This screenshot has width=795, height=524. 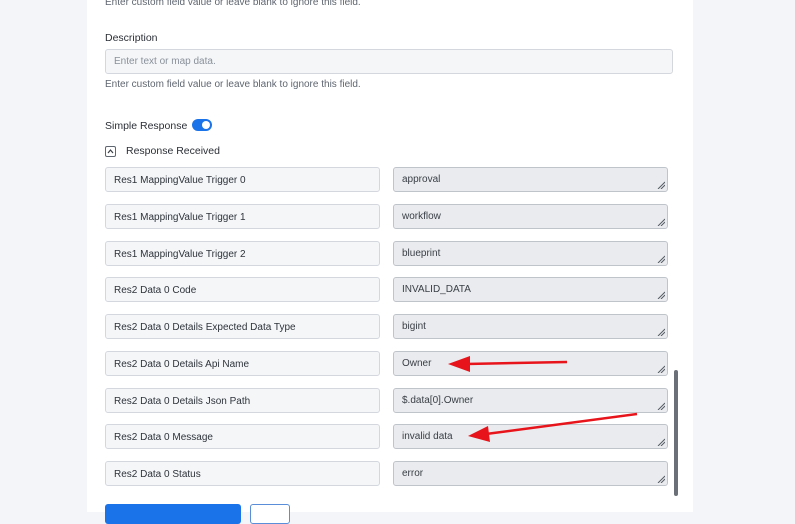 What do you see at coordinates (270, 514) in the screenshot?
I see `secondary-button` at bounding box center [270, 514].